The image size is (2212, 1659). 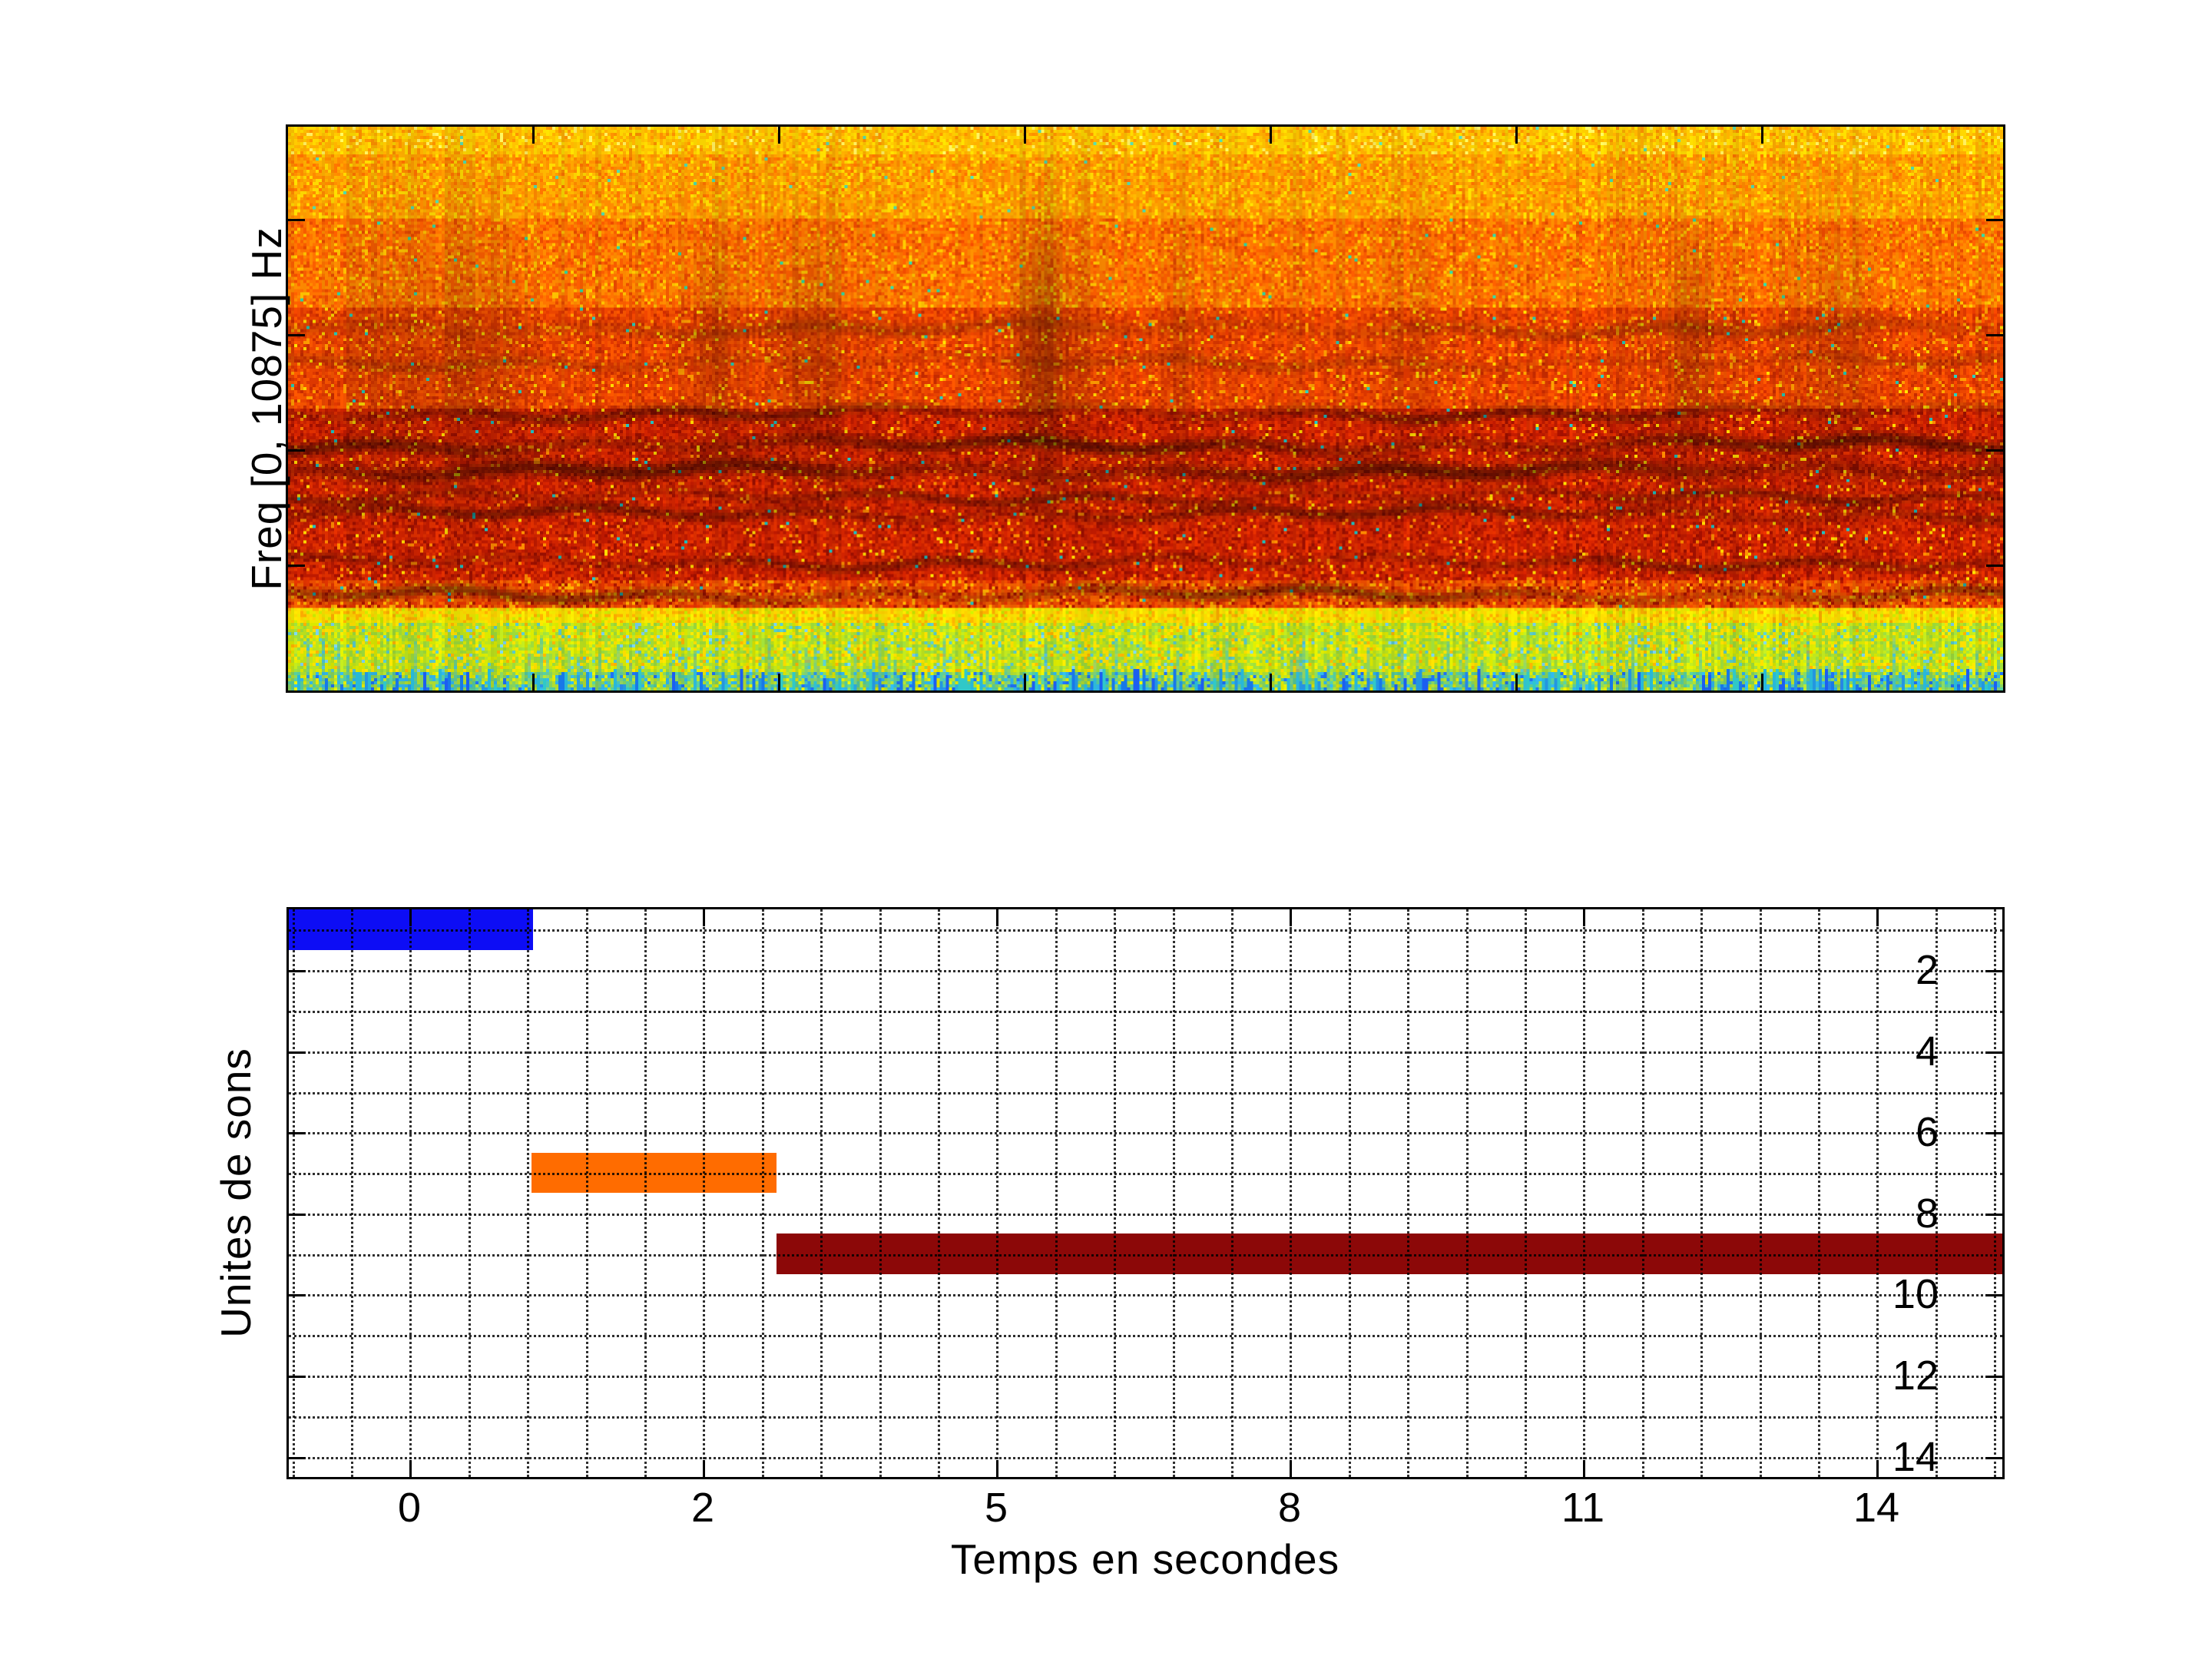 I want to click on gantt-x-axis-label: Temps en secondes, so click(x=1145, y=1559).